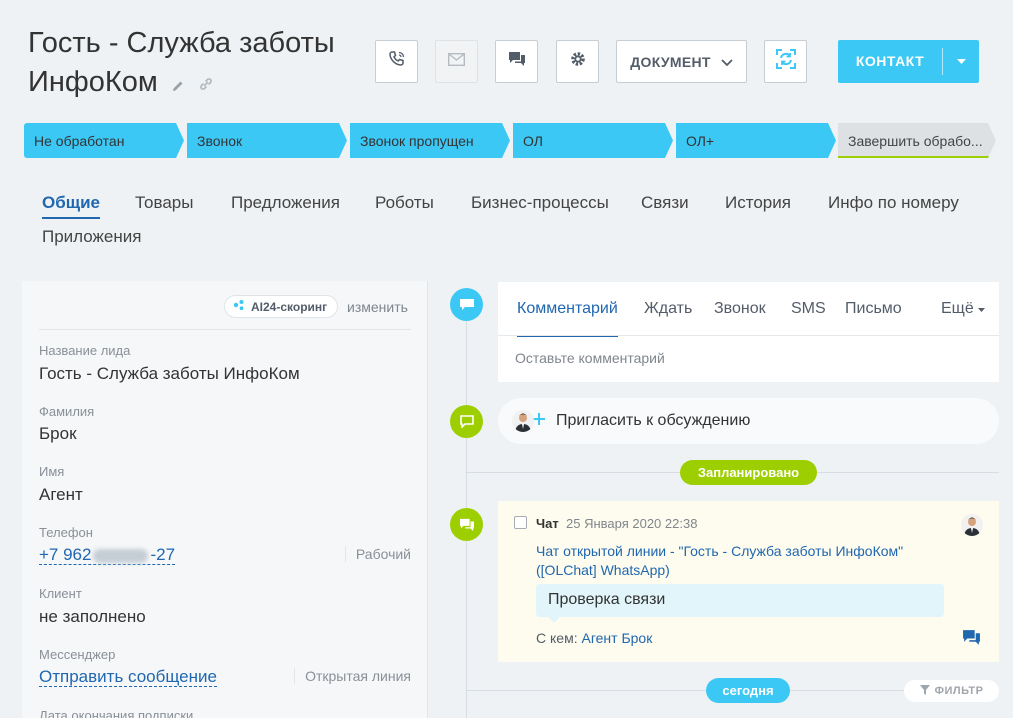 The height and width of the screenshot is (718, 1013). I want to click on stage-ol: ОЛ, so click(593, 140).